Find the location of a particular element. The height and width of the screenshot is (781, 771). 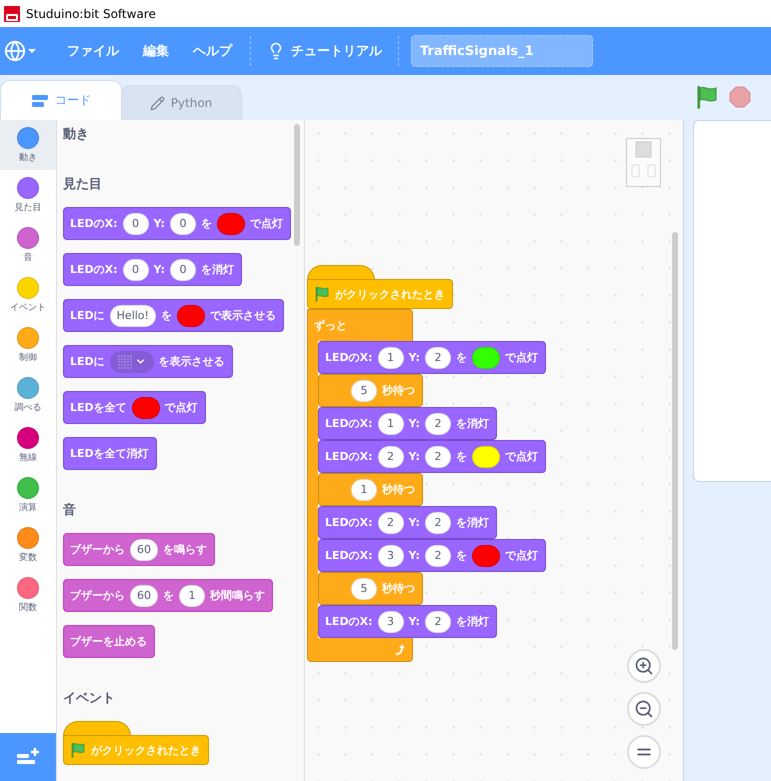

block-label: で表示させる is located at coordinates (243, 315).